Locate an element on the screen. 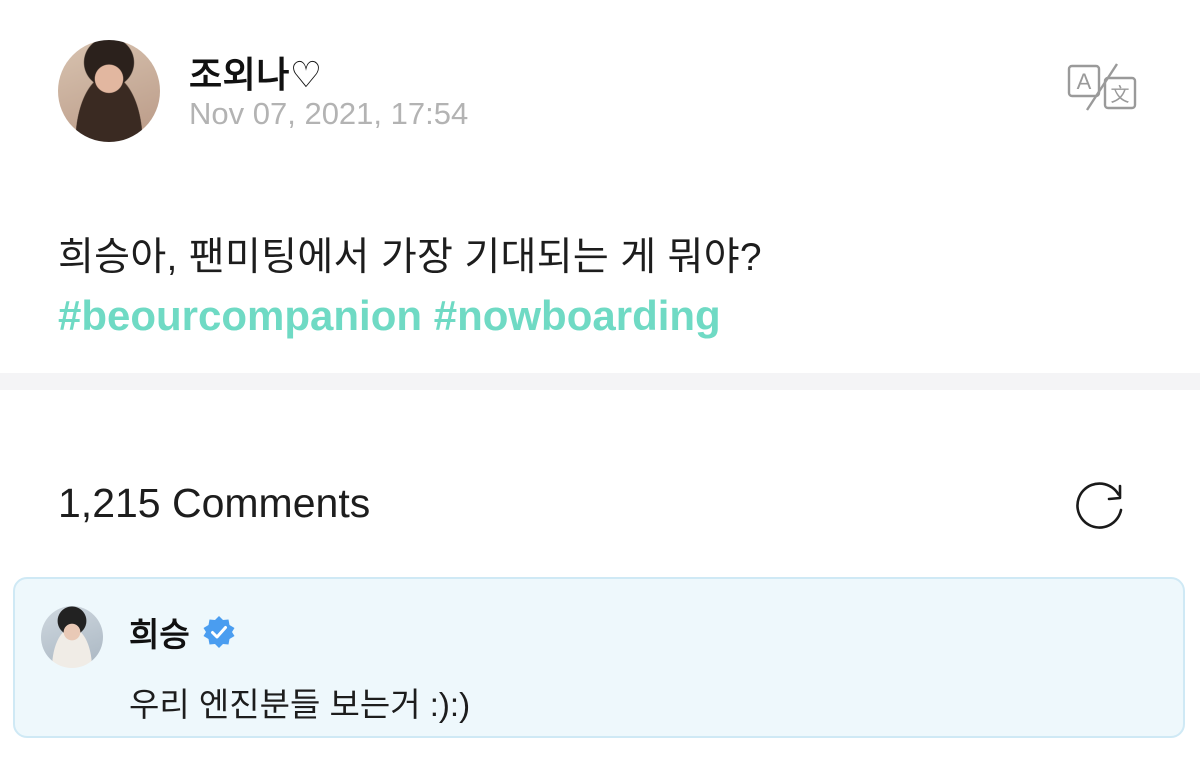  author-avatar is located at coordinates (109, 91).